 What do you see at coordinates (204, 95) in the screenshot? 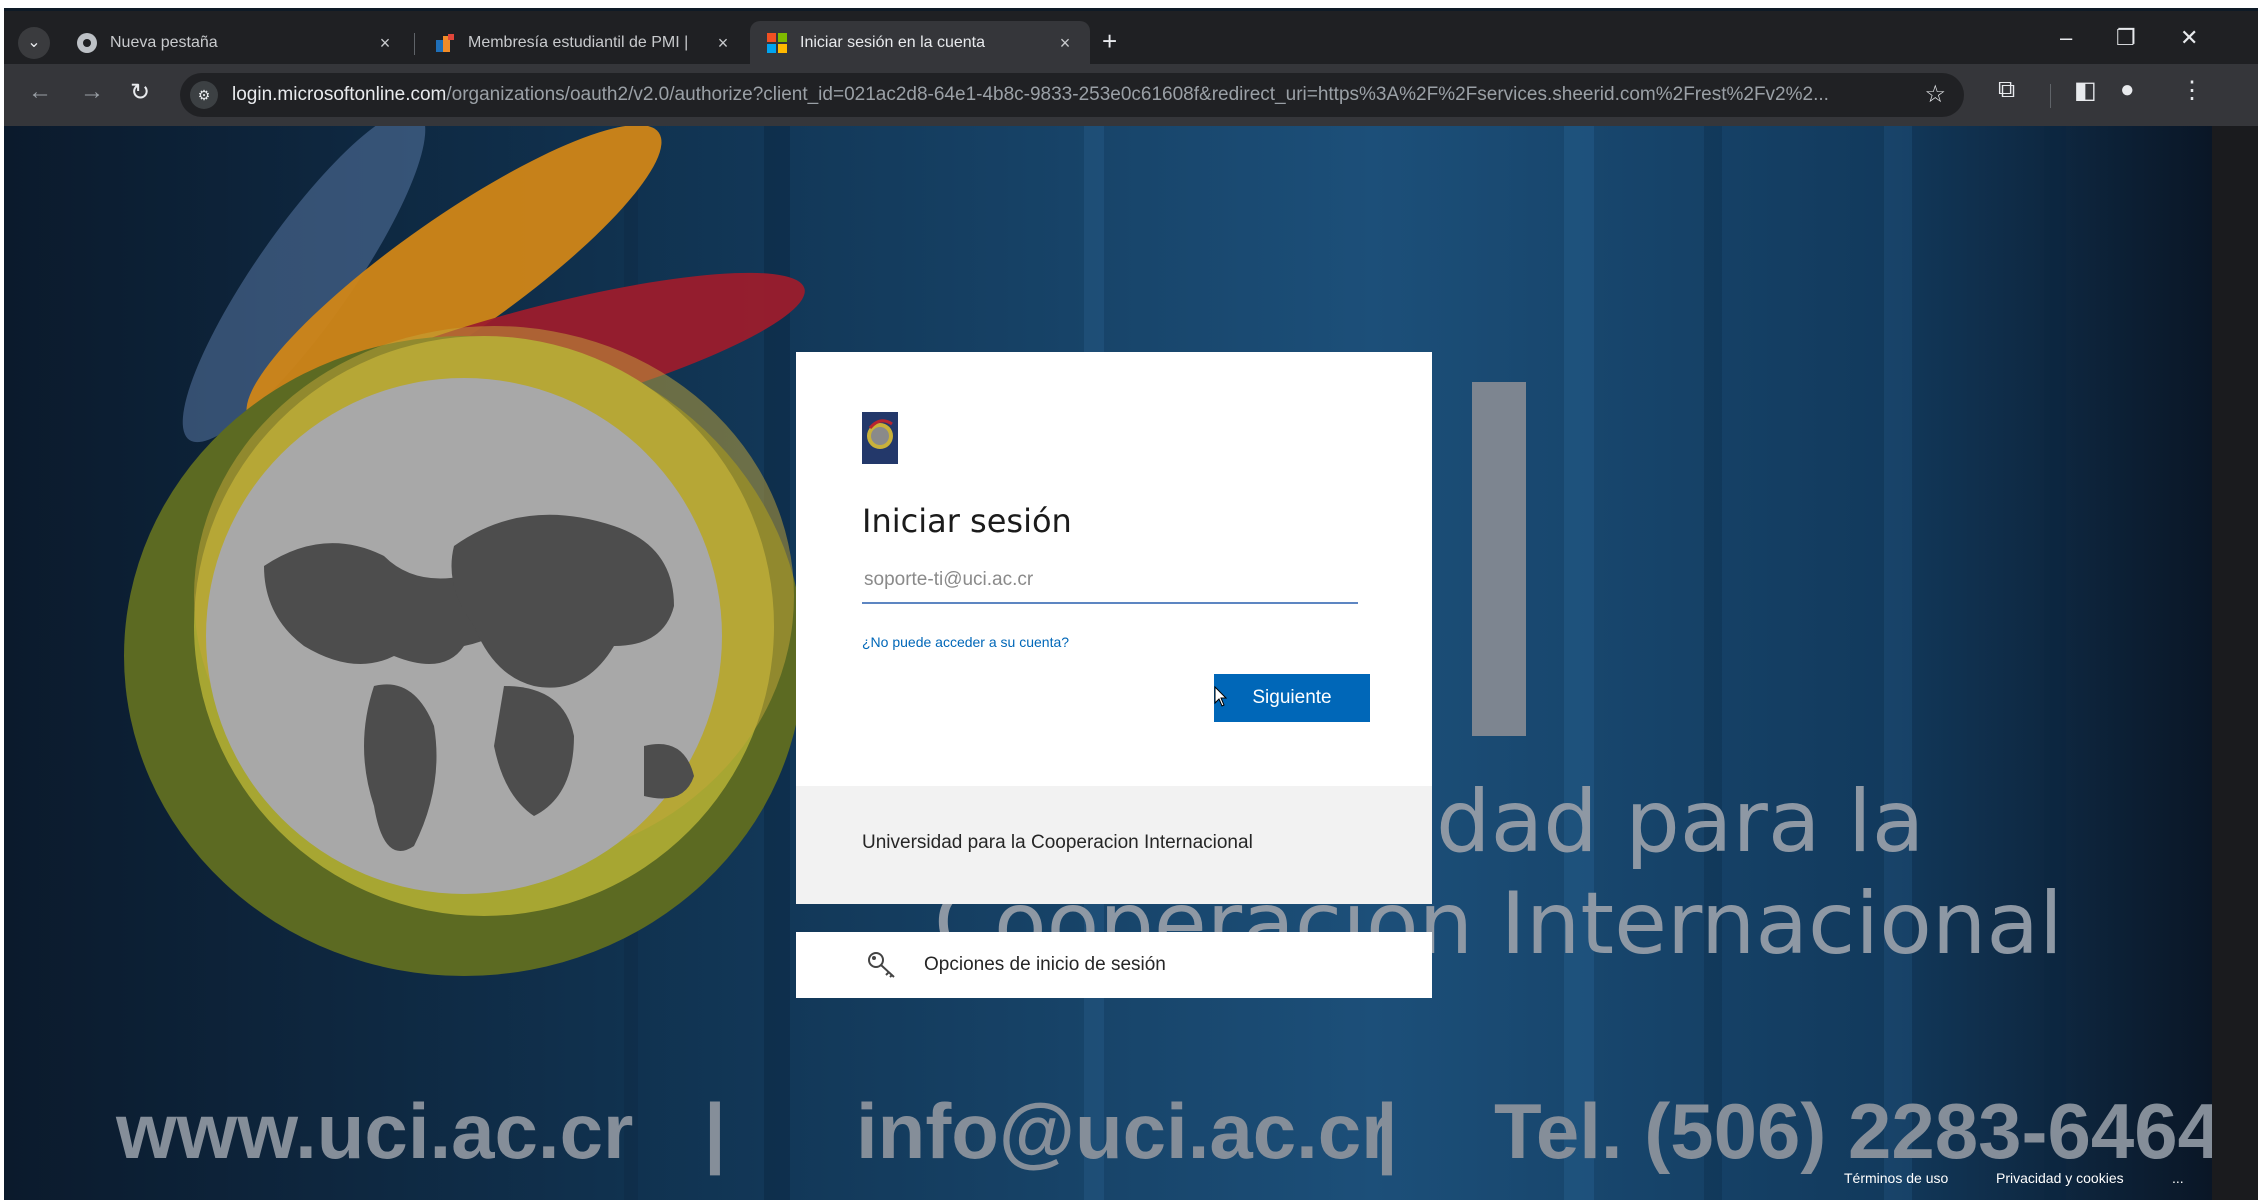
I see `site-info-icon: ⚙` at bounding box center [204, 95].